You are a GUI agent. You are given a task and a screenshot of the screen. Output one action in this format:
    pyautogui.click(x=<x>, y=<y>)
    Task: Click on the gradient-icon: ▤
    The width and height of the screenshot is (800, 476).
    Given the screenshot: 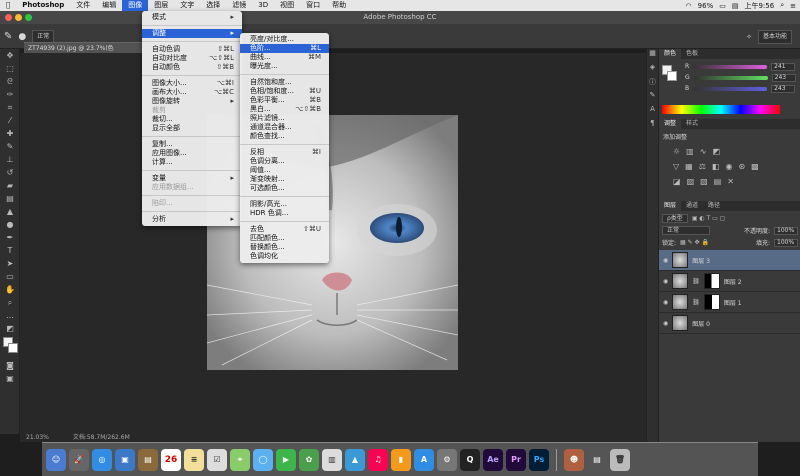 What is the action you would take?
    pyautogui.click(x=10, y=198)
    